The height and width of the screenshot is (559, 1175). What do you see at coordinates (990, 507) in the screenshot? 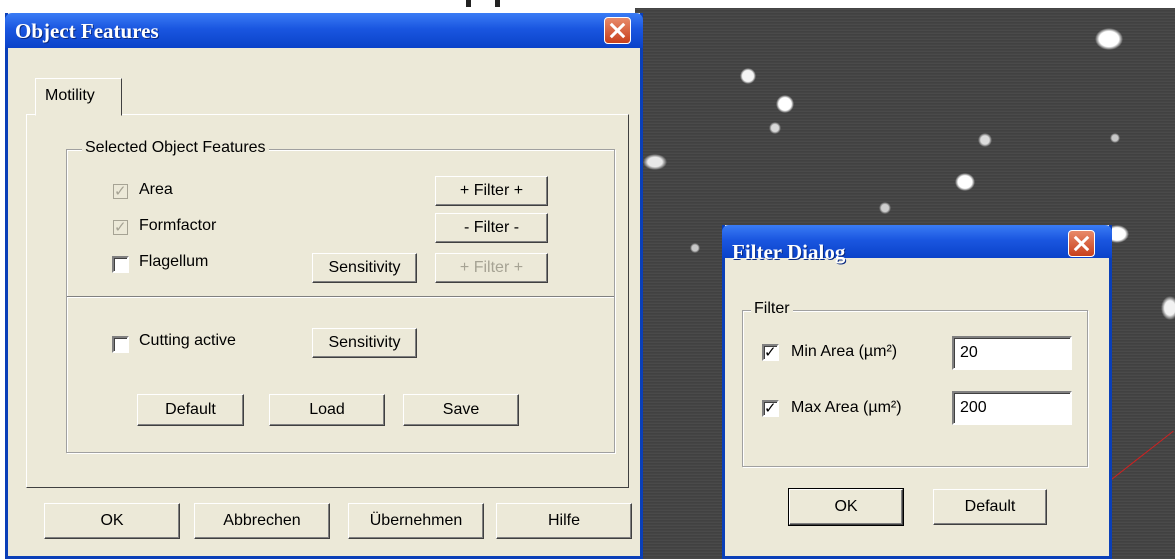
I see `filter-default-button: Default` at bounding box center [990, 507].